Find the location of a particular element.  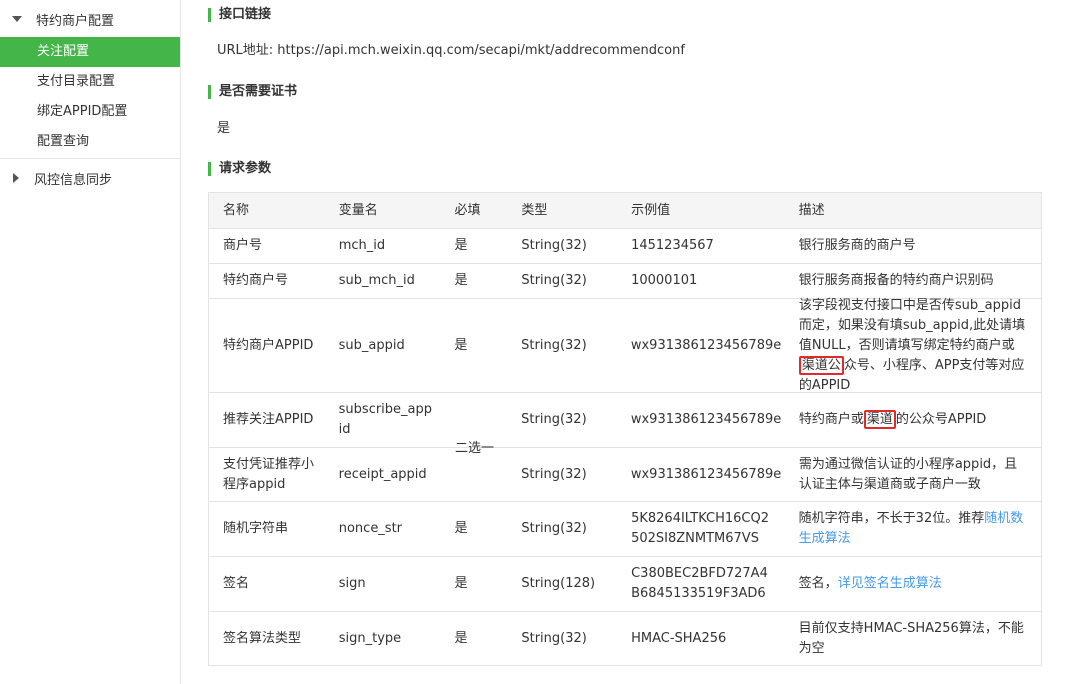

table-header-cell: 示例值 is located at coordinates (651, 210).